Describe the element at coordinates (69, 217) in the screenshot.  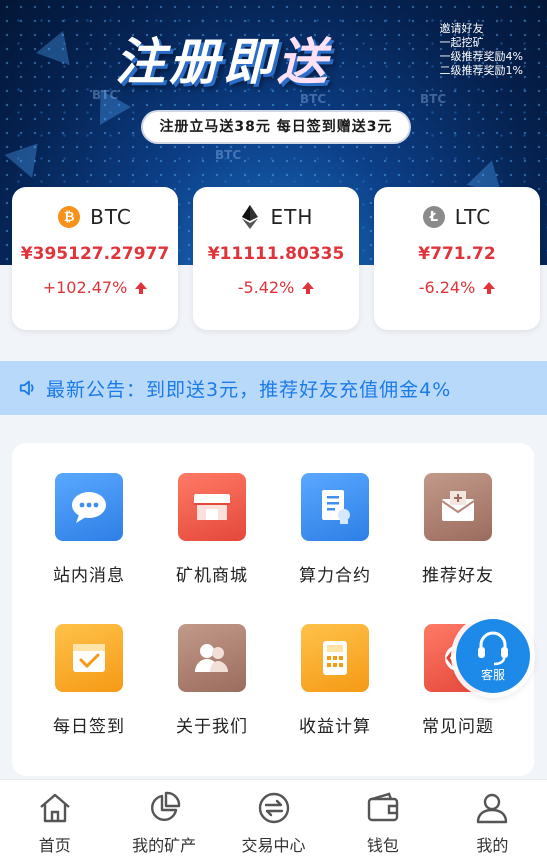
I see `bitcoin-icon: ₿` at that location.